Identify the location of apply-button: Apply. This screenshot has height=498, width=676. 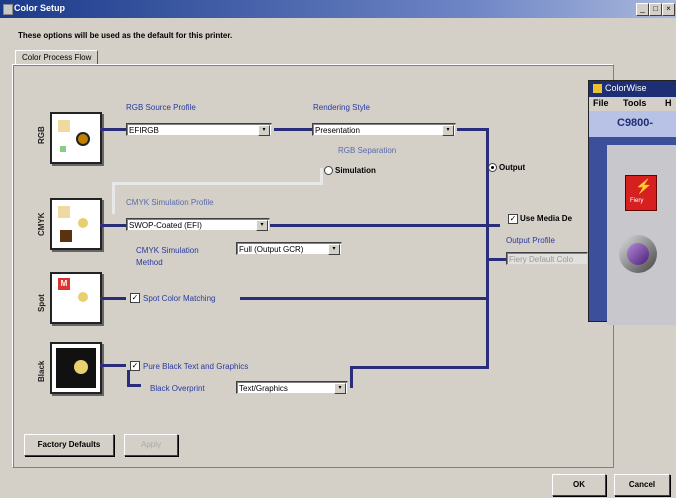
(151, 445).